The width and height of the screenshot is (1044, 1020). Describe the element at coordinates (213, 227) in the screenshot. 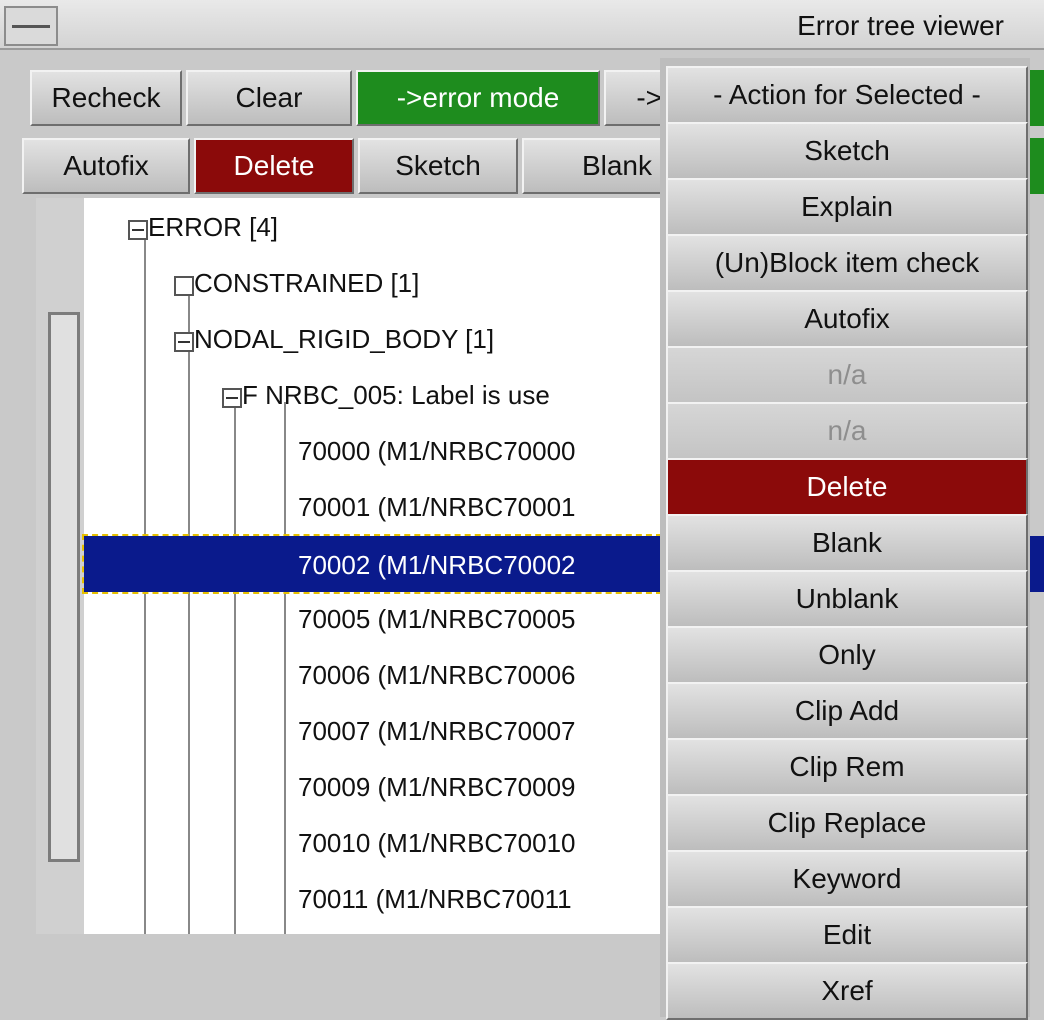

I see `tree-node-label: ERROR [4]` at that location.